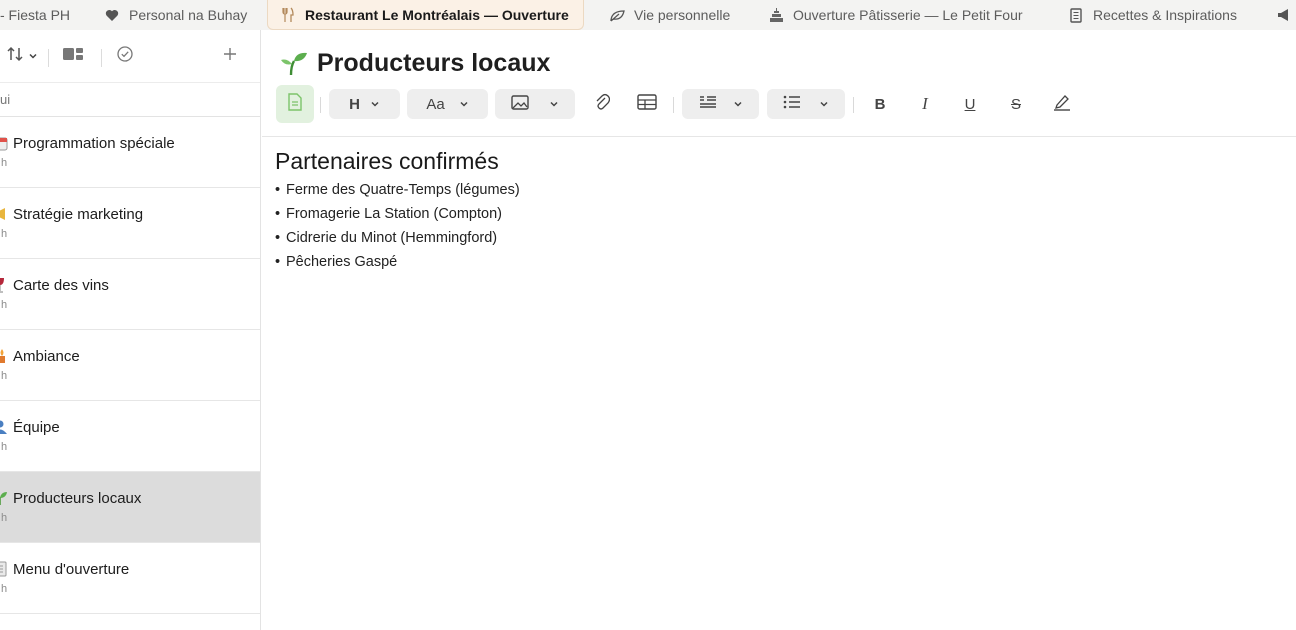 The image size is (1296, 630). I want to click on list-item-text: Cidrerie du Minot (Hemmingford), so click(392, 238).